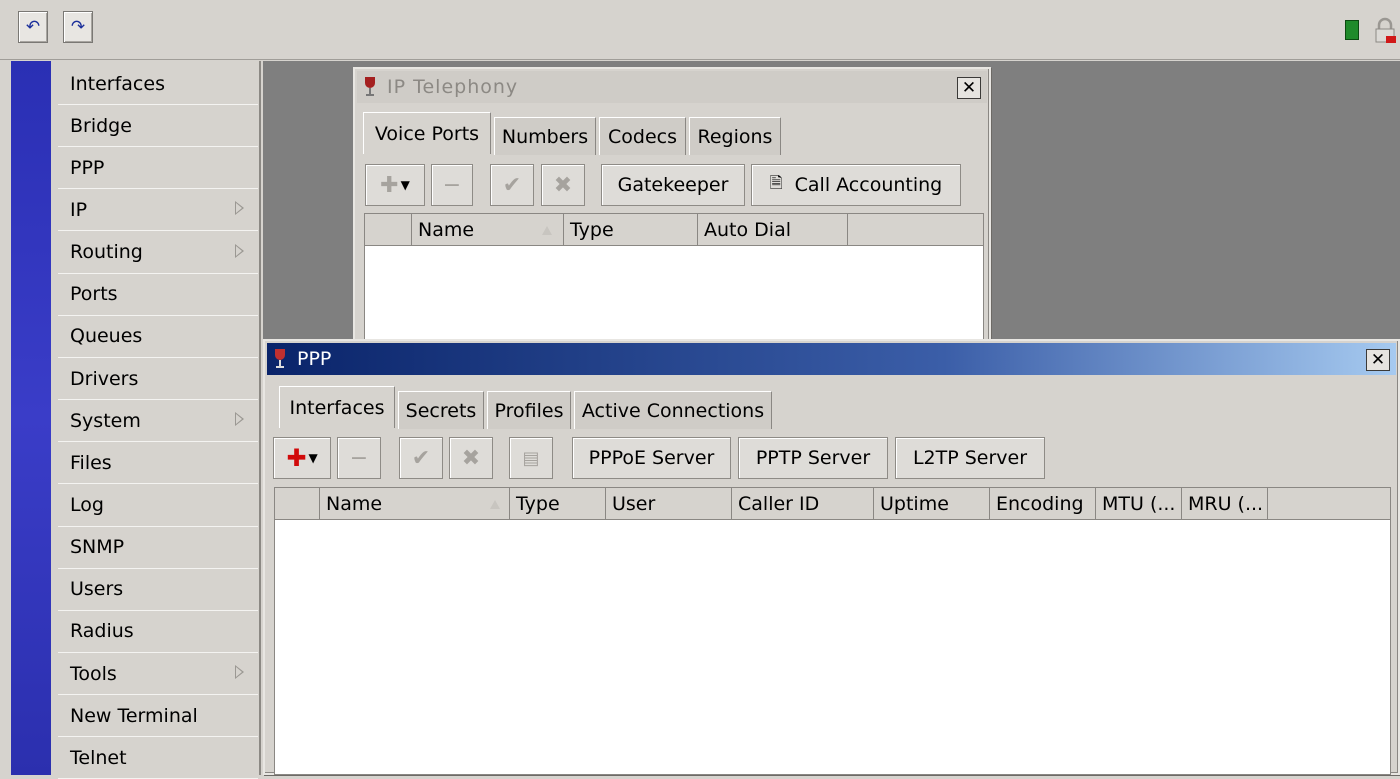 The image size is (1400, 779). I want to click on sidebar-item-new-terminal: New Terminal, so click(158, 716).